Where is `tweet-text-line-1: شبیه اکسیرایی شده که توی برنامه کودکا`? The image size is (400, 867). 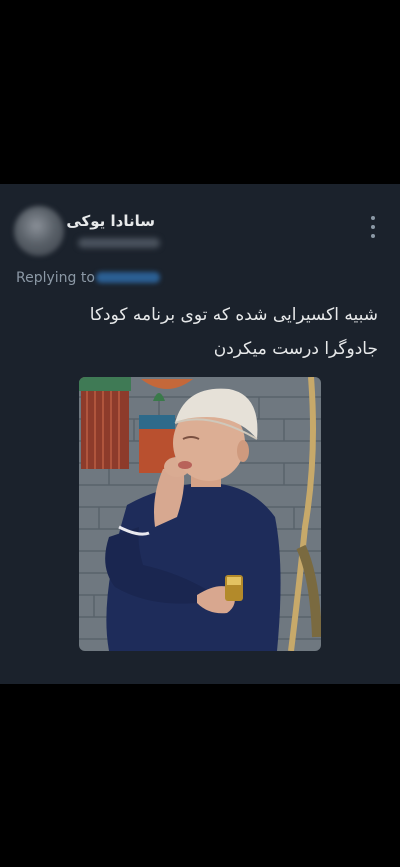
tweet-text-line-1: شبیه اکسیرایی شده که توی برنامه کودکا is located at coordinates (233, 315).